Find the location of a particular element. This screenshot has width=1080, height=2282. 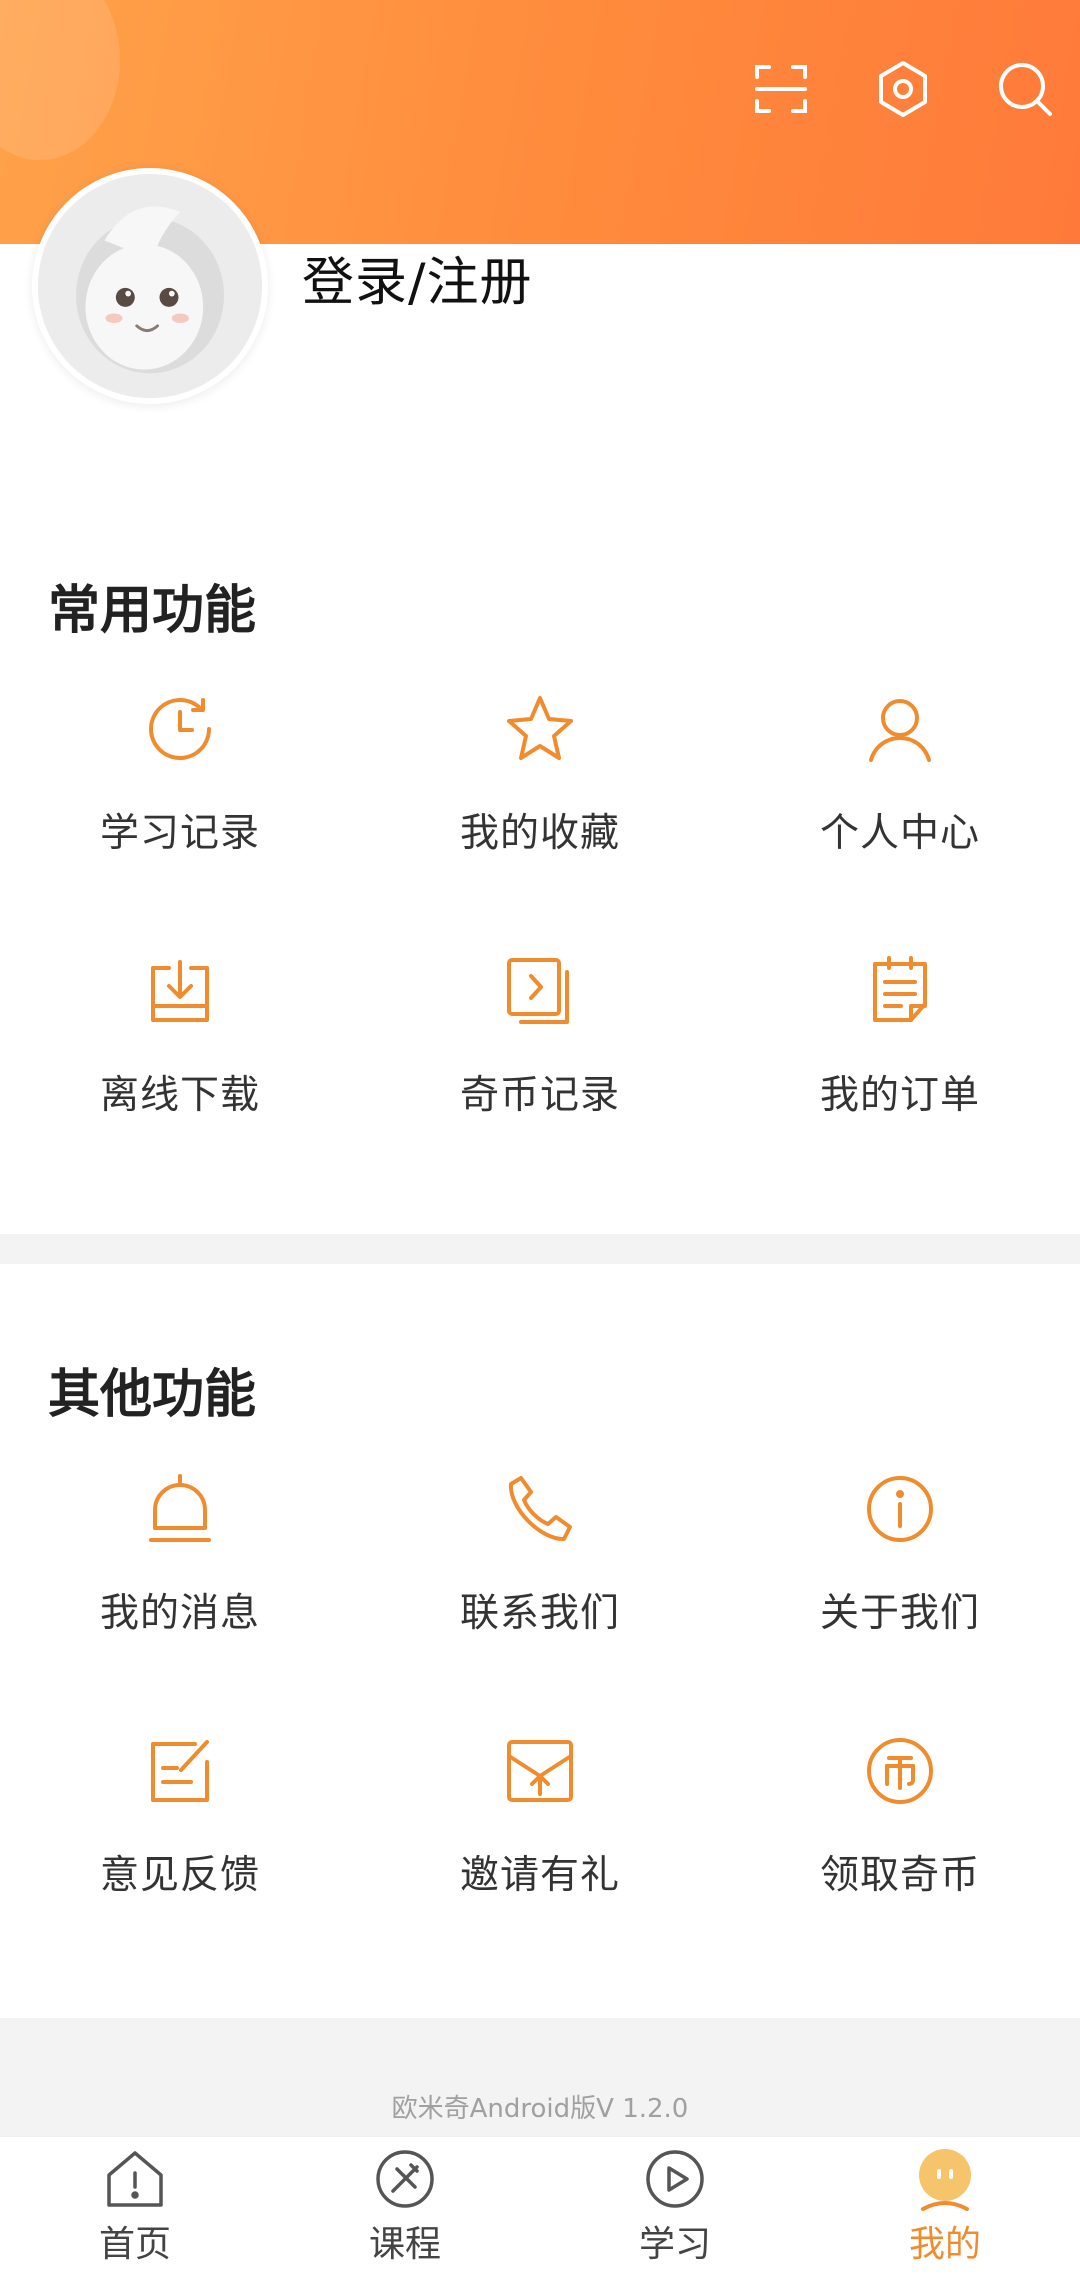

feature-label: 奇币记录 is located at coordinates (539, 1095).